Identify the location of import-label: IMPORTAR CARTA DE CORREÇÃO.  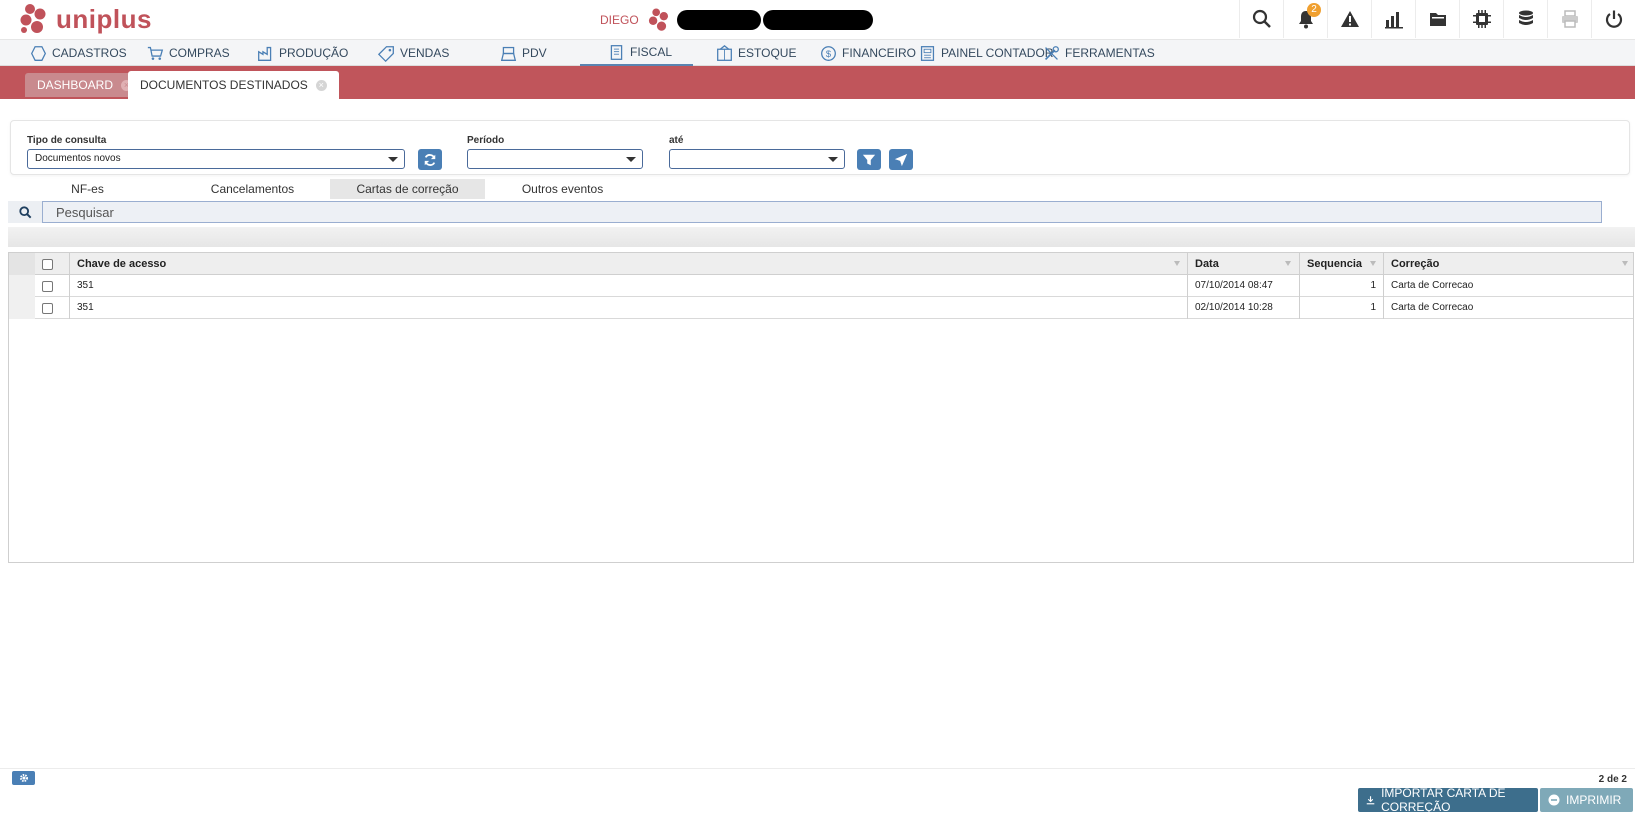
(1443, 800).